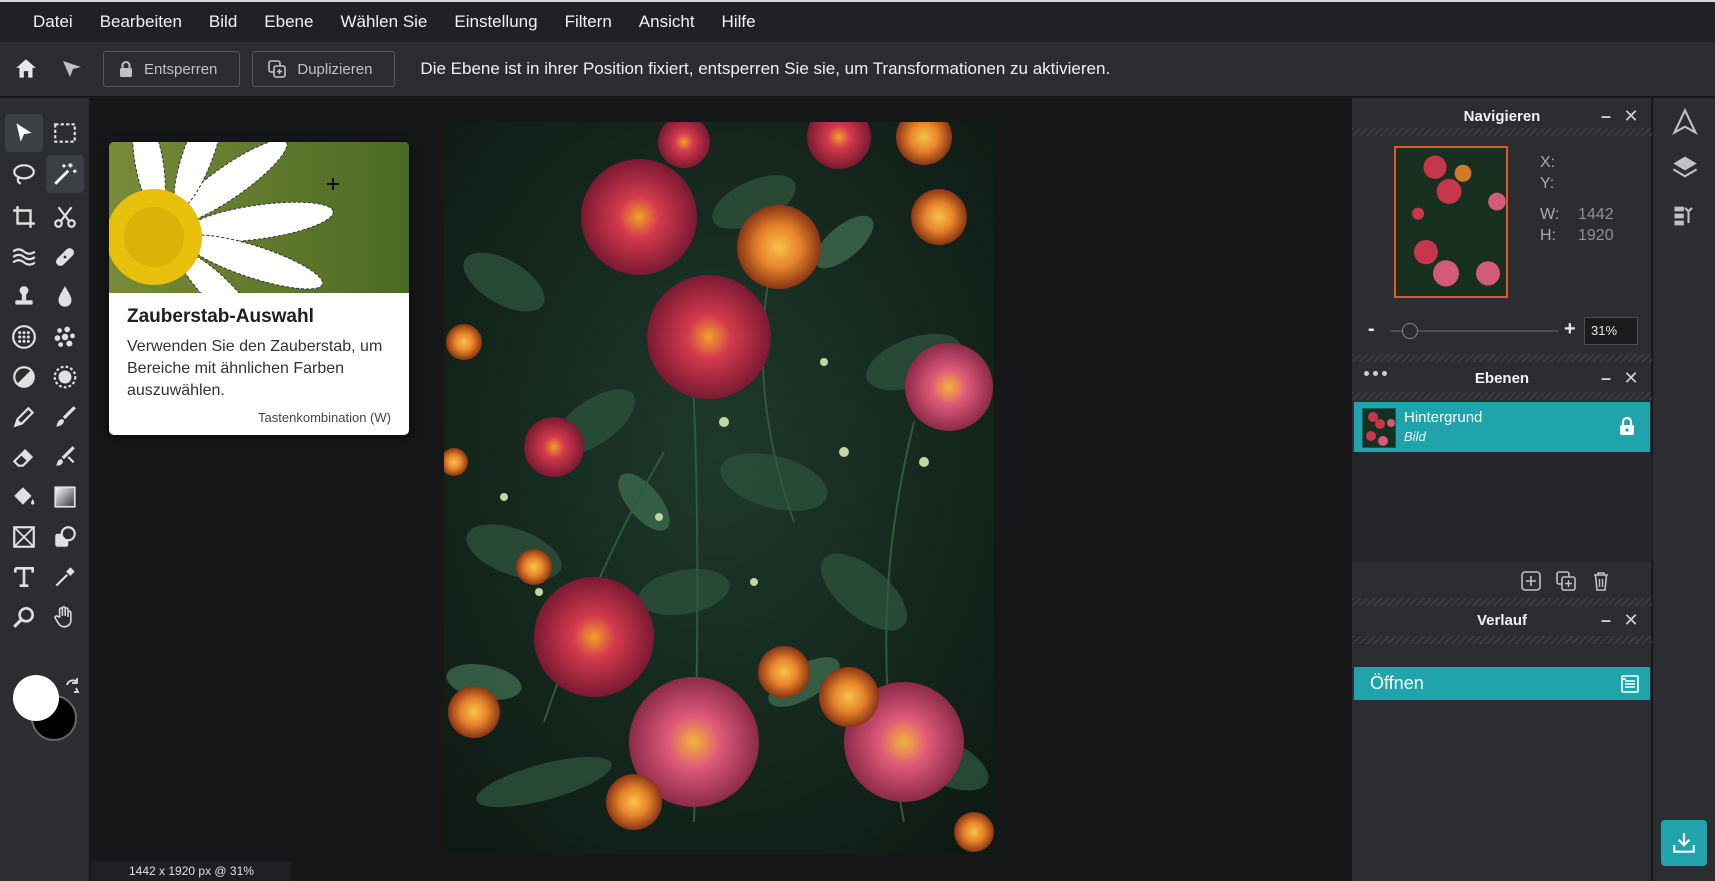 This screenshot has height=881, width=1715. What do you see at coordinates (1630, 684) in the screenshot?
I see `document-icon` at bounding box center [1630, 684].